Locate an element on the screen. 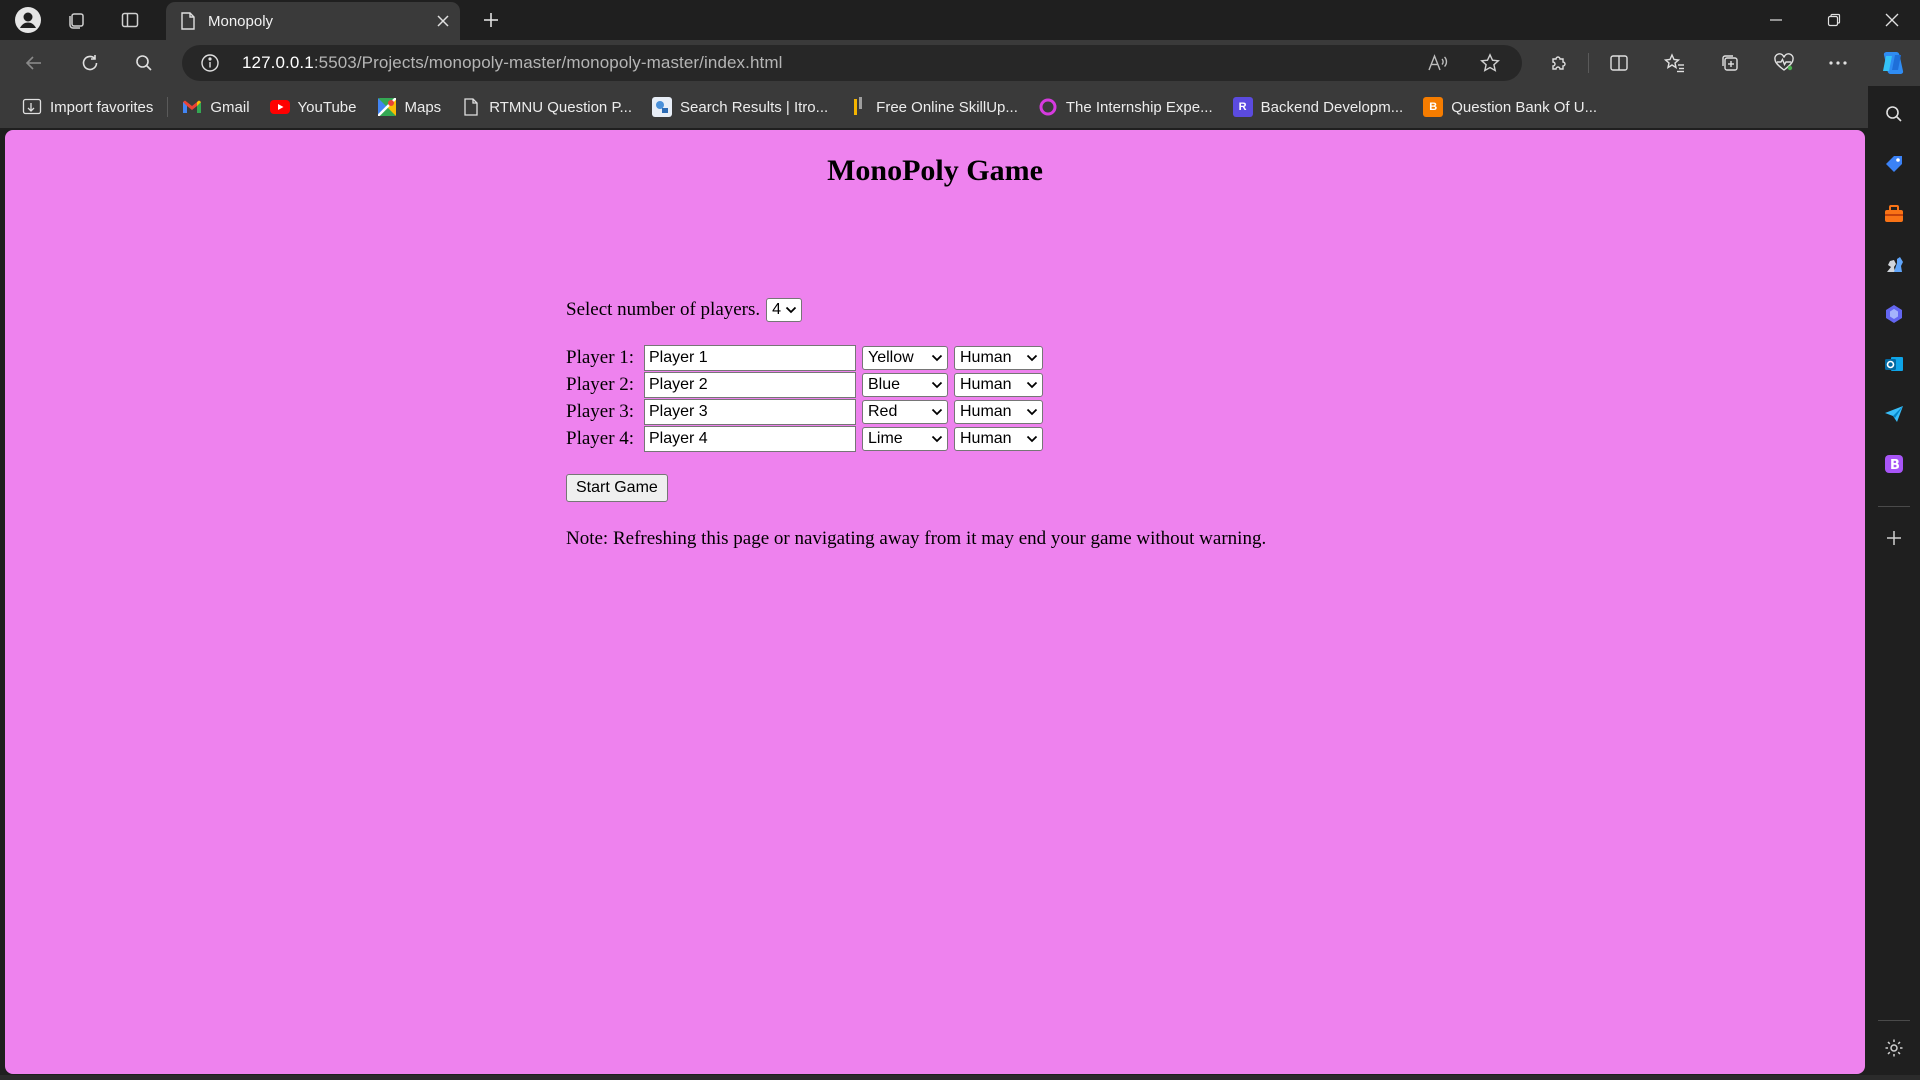 The image size is (1920, 1080). player-name-input: Player 4 is located at coordinates (750, 438).